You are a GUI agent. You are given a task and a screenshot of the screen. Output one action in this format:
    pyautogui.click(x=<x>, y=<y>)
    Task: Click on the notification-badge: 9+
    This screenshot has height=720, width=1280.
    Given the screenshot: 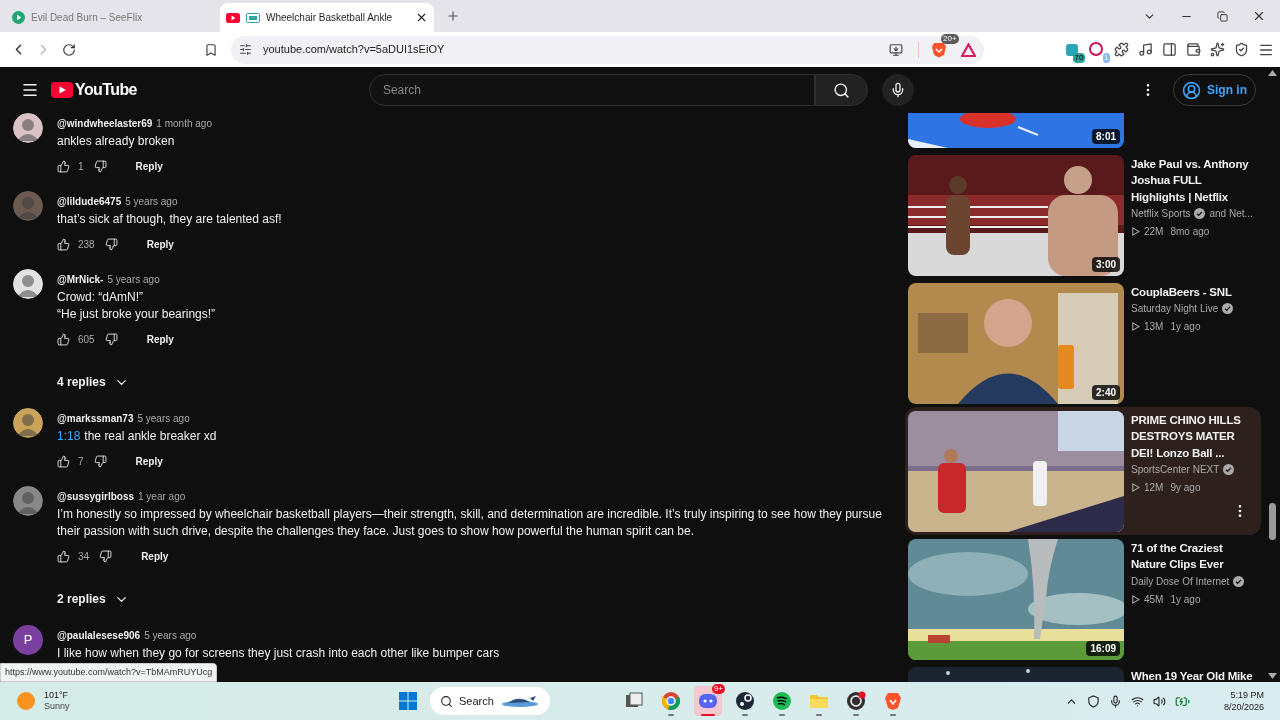 What is the action you would take?
    pyautogui.click(x=718, y=689)
    